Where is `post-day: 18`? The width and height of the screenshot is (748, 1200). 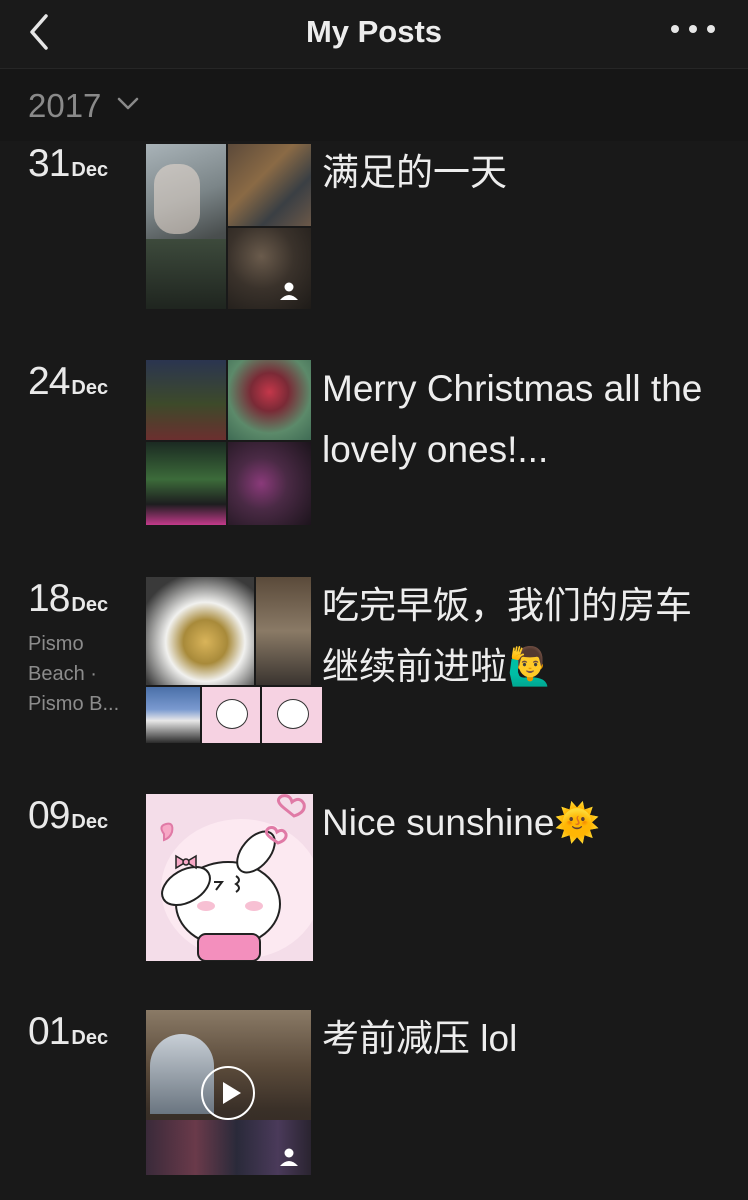
post-day: 18 is located at coordinates (49, 598).